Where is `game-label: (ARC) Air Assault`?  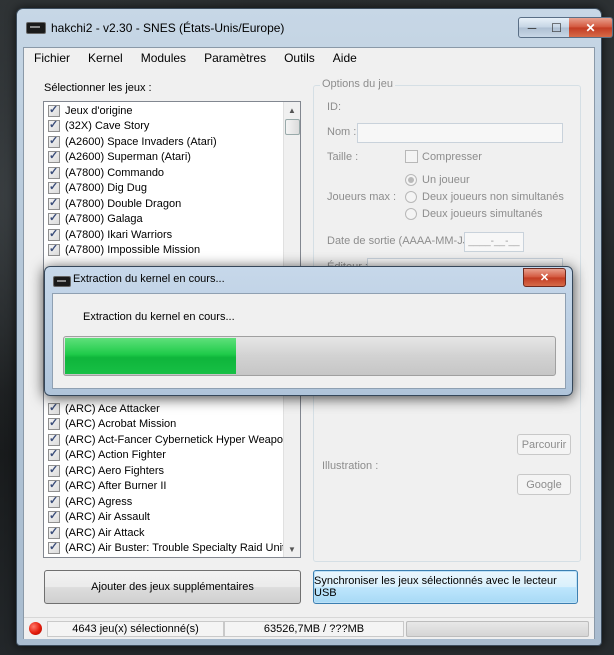
game-label: (ARC) Air Assault is located at coordinates (107, 517).